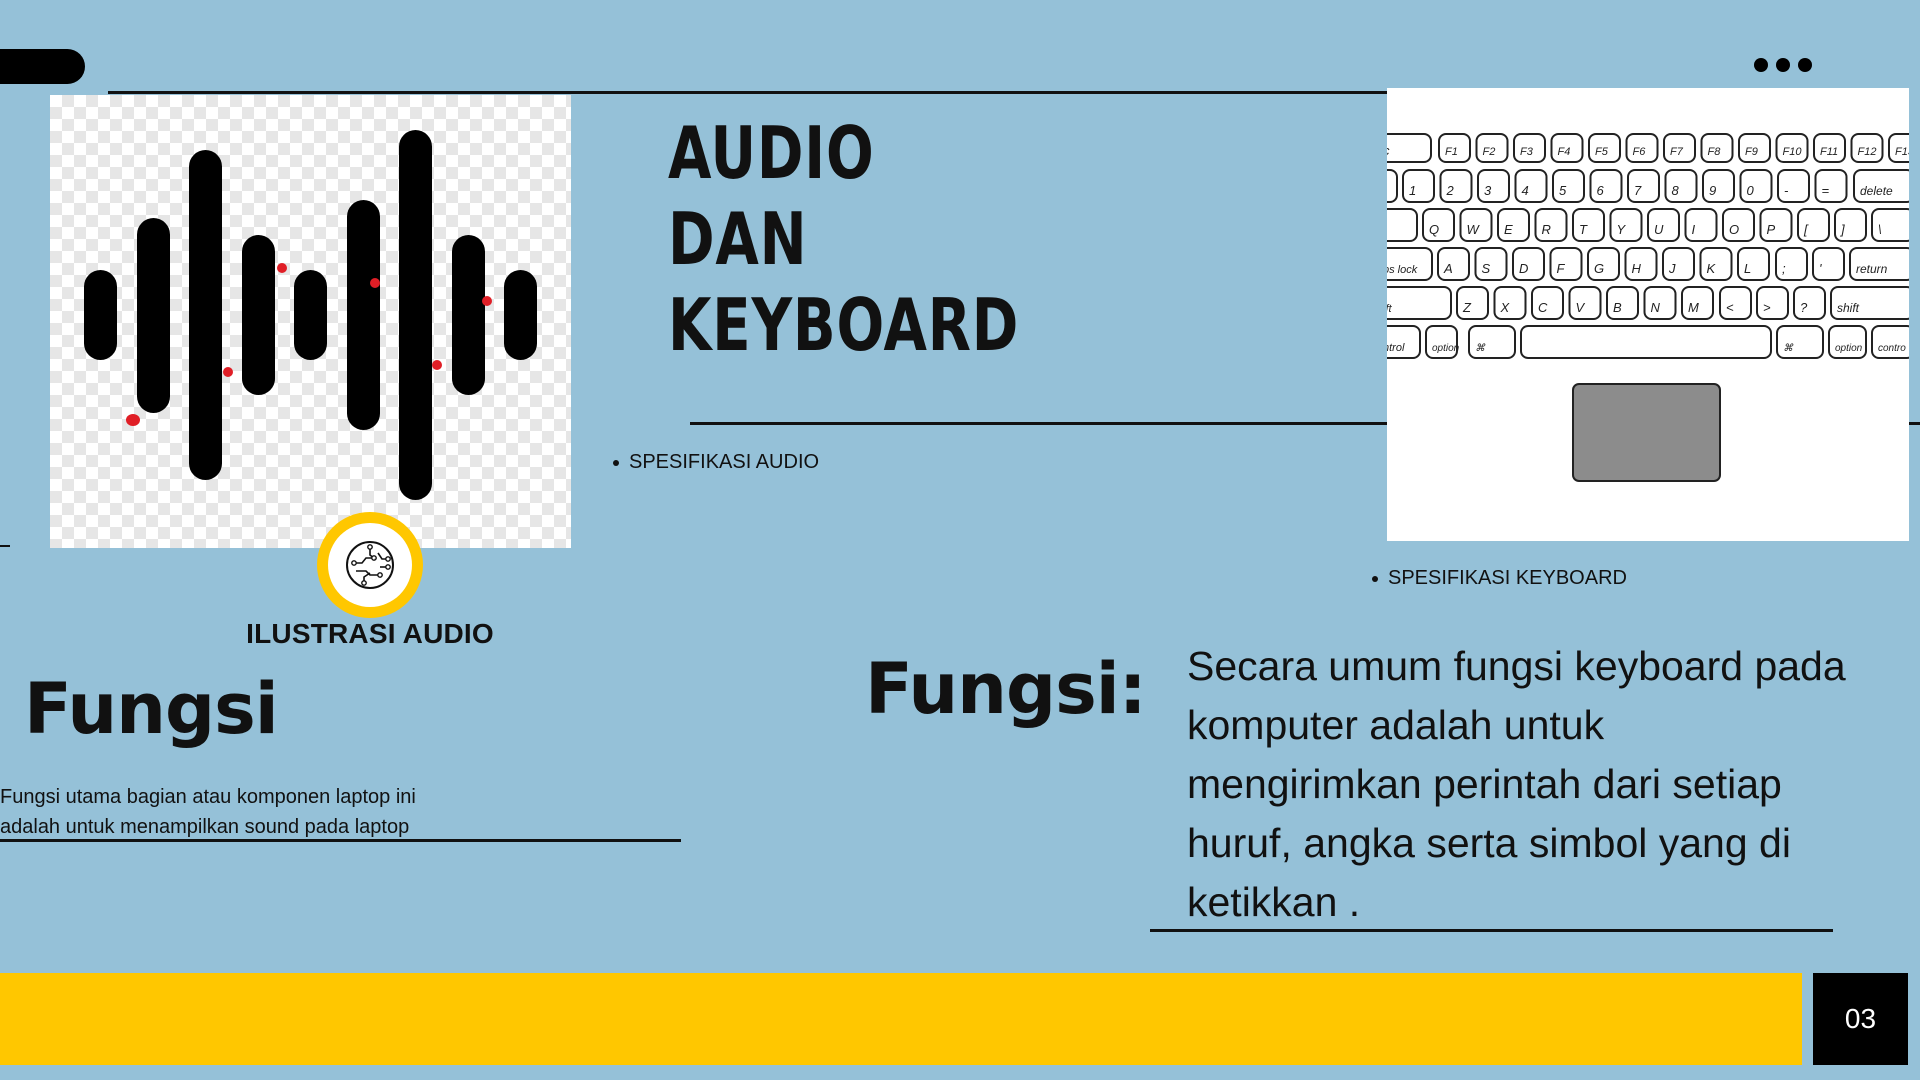 The height and width of the screenshot is (1080, 1920). What do you see at coordinates (1602, 152) in the screenshot?
I see `svg-text: F5` at bounding box center [1602, 152].